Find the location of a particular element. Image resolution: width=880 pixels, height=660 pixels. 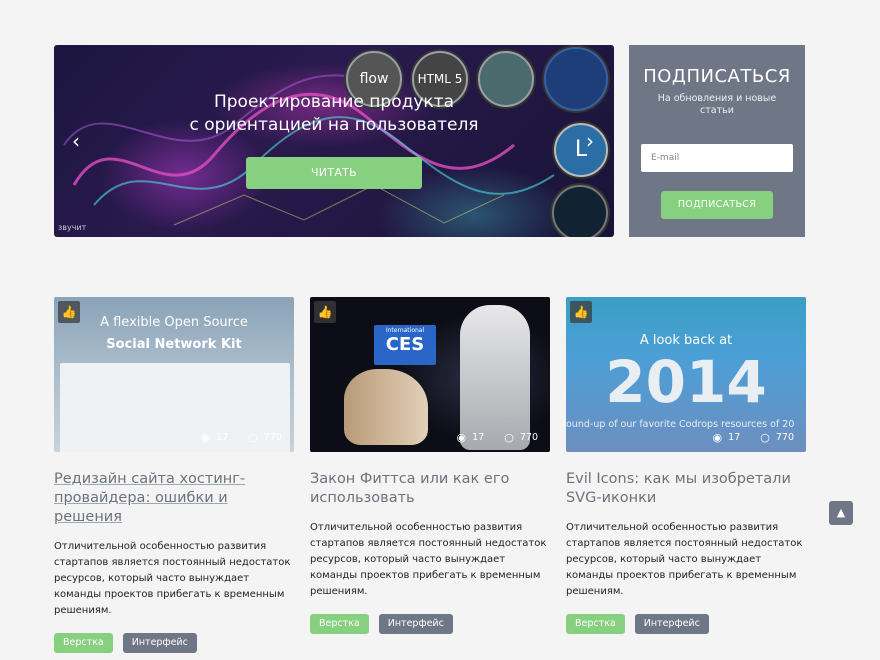

thumb-caption-line1: A flexible Open Source is located at coordinates (174, 322).